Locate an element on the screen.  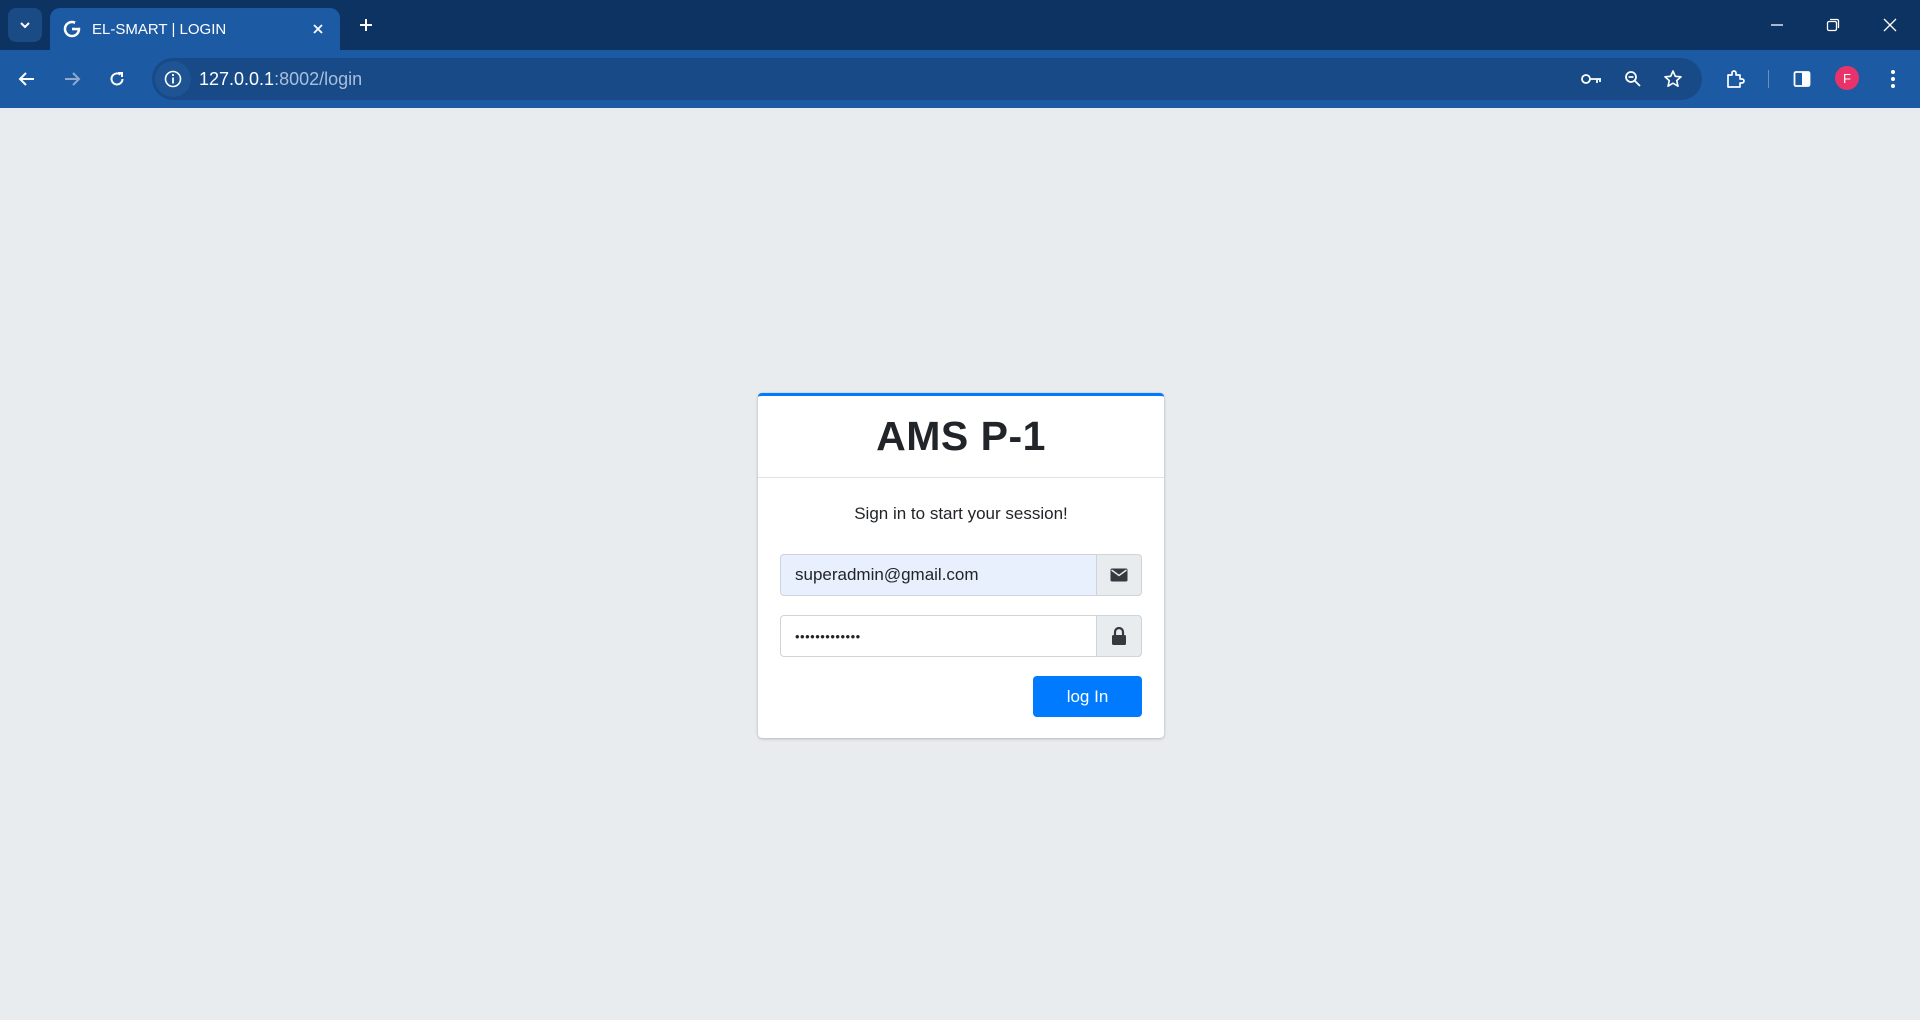
chevron-down-icon is located at coordinates (25, 25).